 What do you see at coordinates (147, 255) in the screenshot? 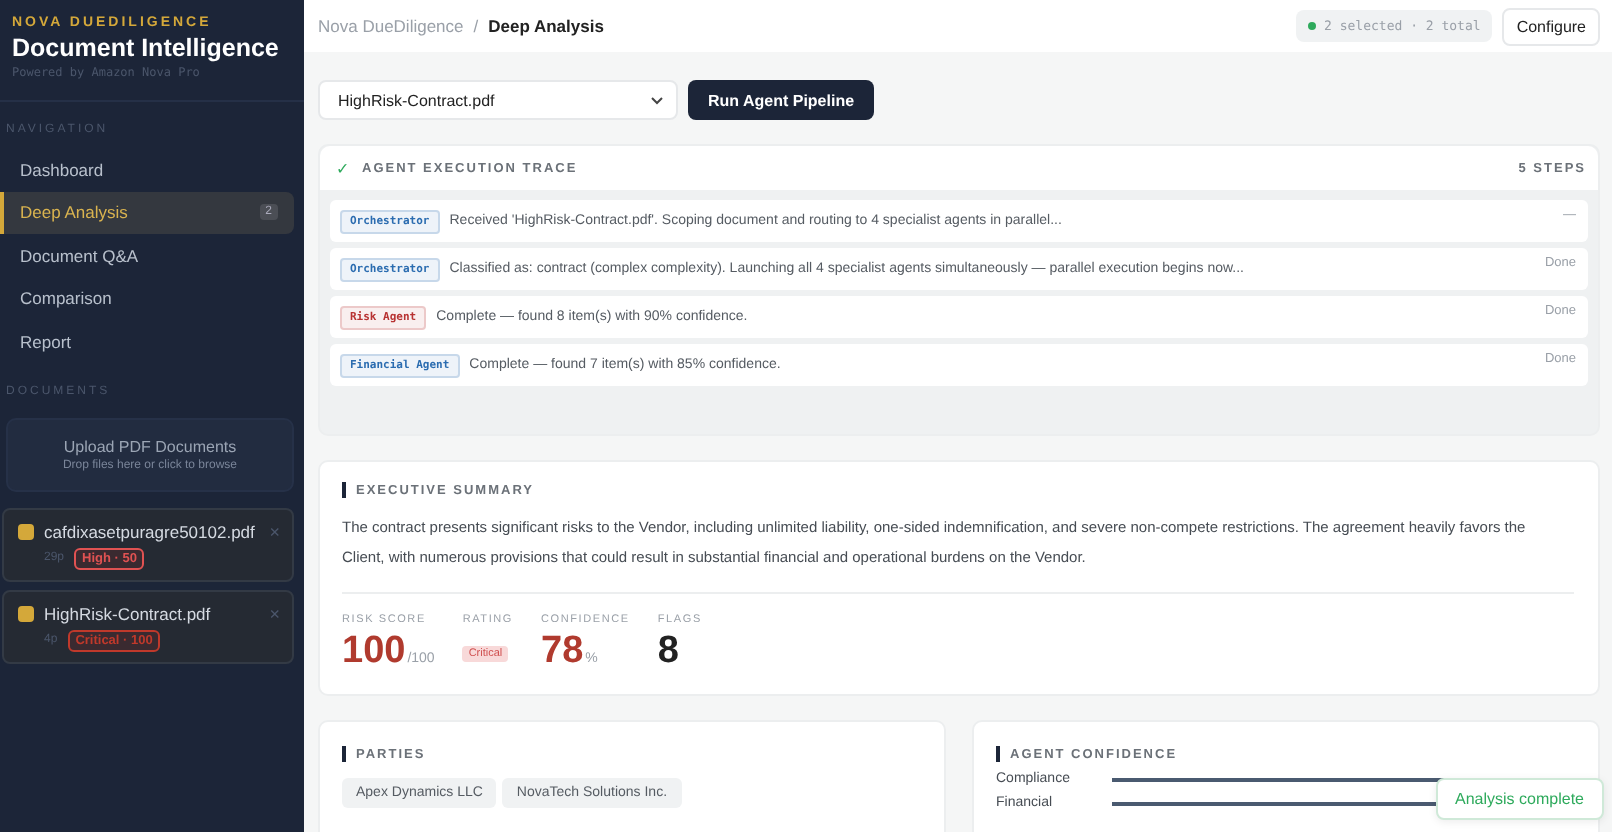
I see `nav-item: Document Q&A` at bounding box center [147, 255].